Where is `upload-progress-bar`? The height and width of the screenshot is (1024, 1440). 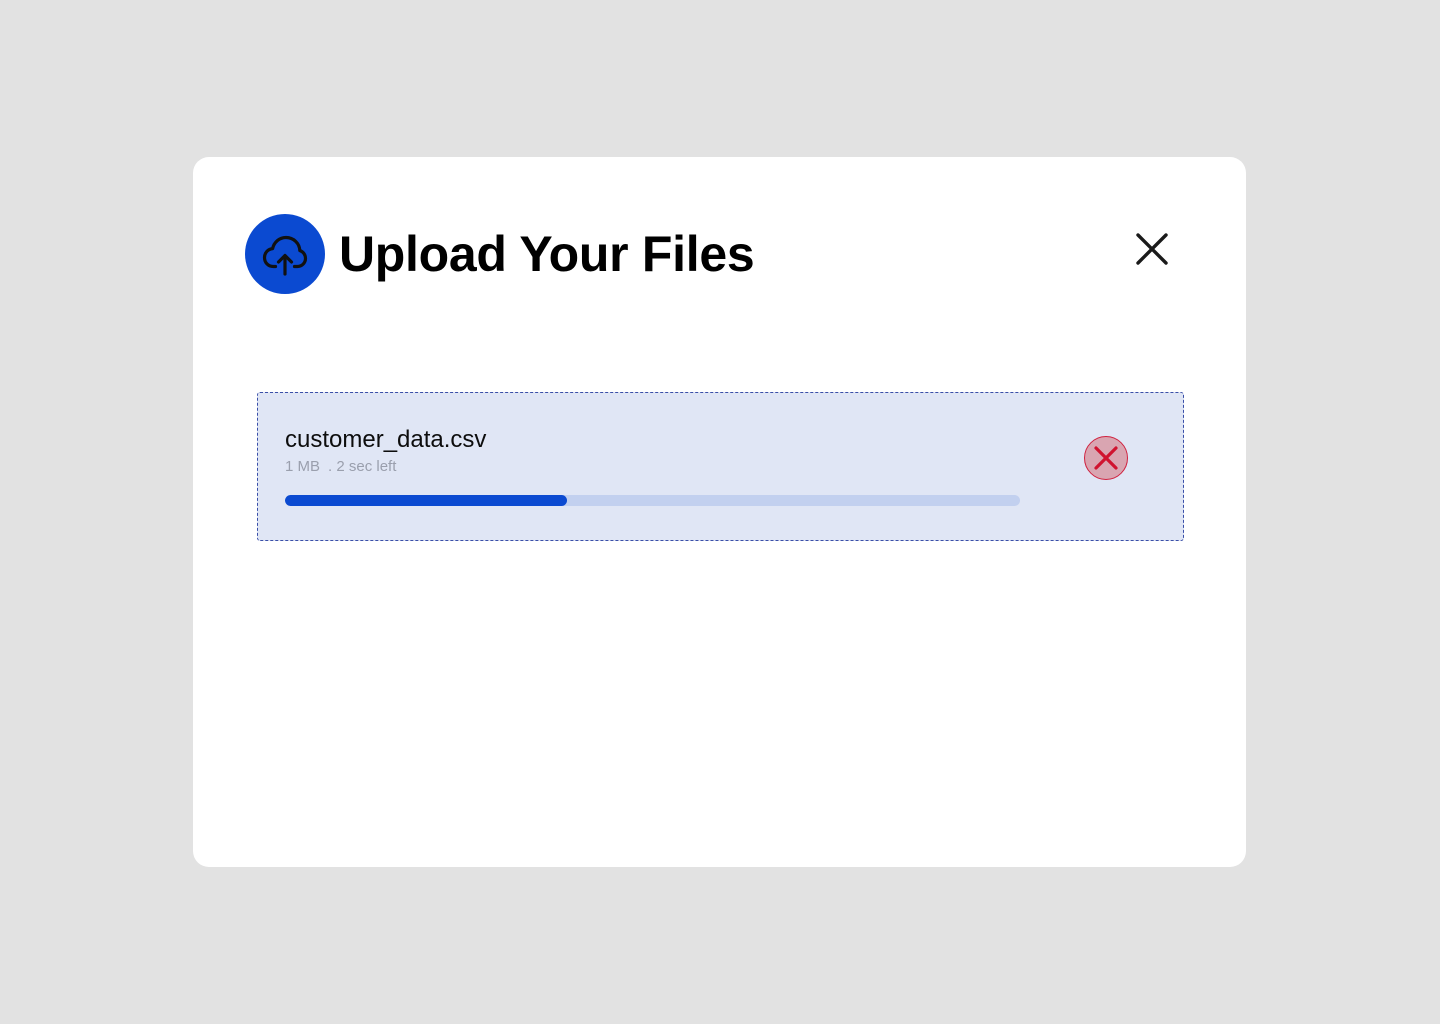
upload-progress-bar is located at coordinates (652, 500).